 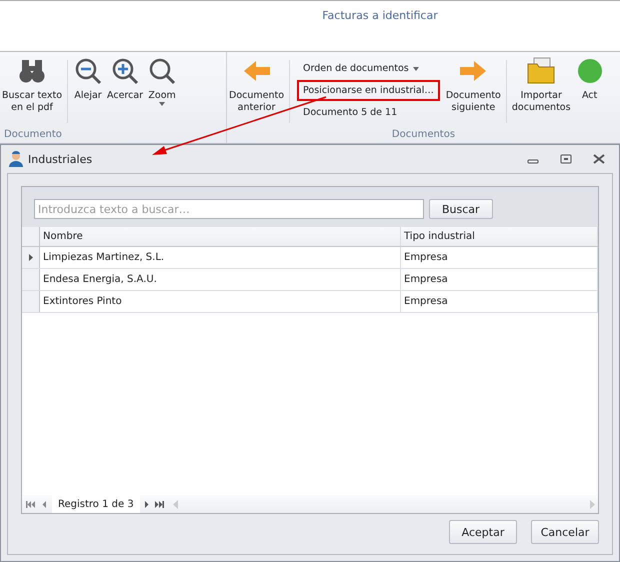 I want to click on row-indicator, so click(x=31, y=257).